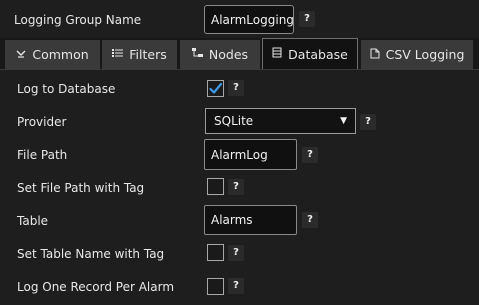  Describe the element at coordinates (215, 186) in the screenshot. I see `set-file-path-with-tag-checkbox` at that location.